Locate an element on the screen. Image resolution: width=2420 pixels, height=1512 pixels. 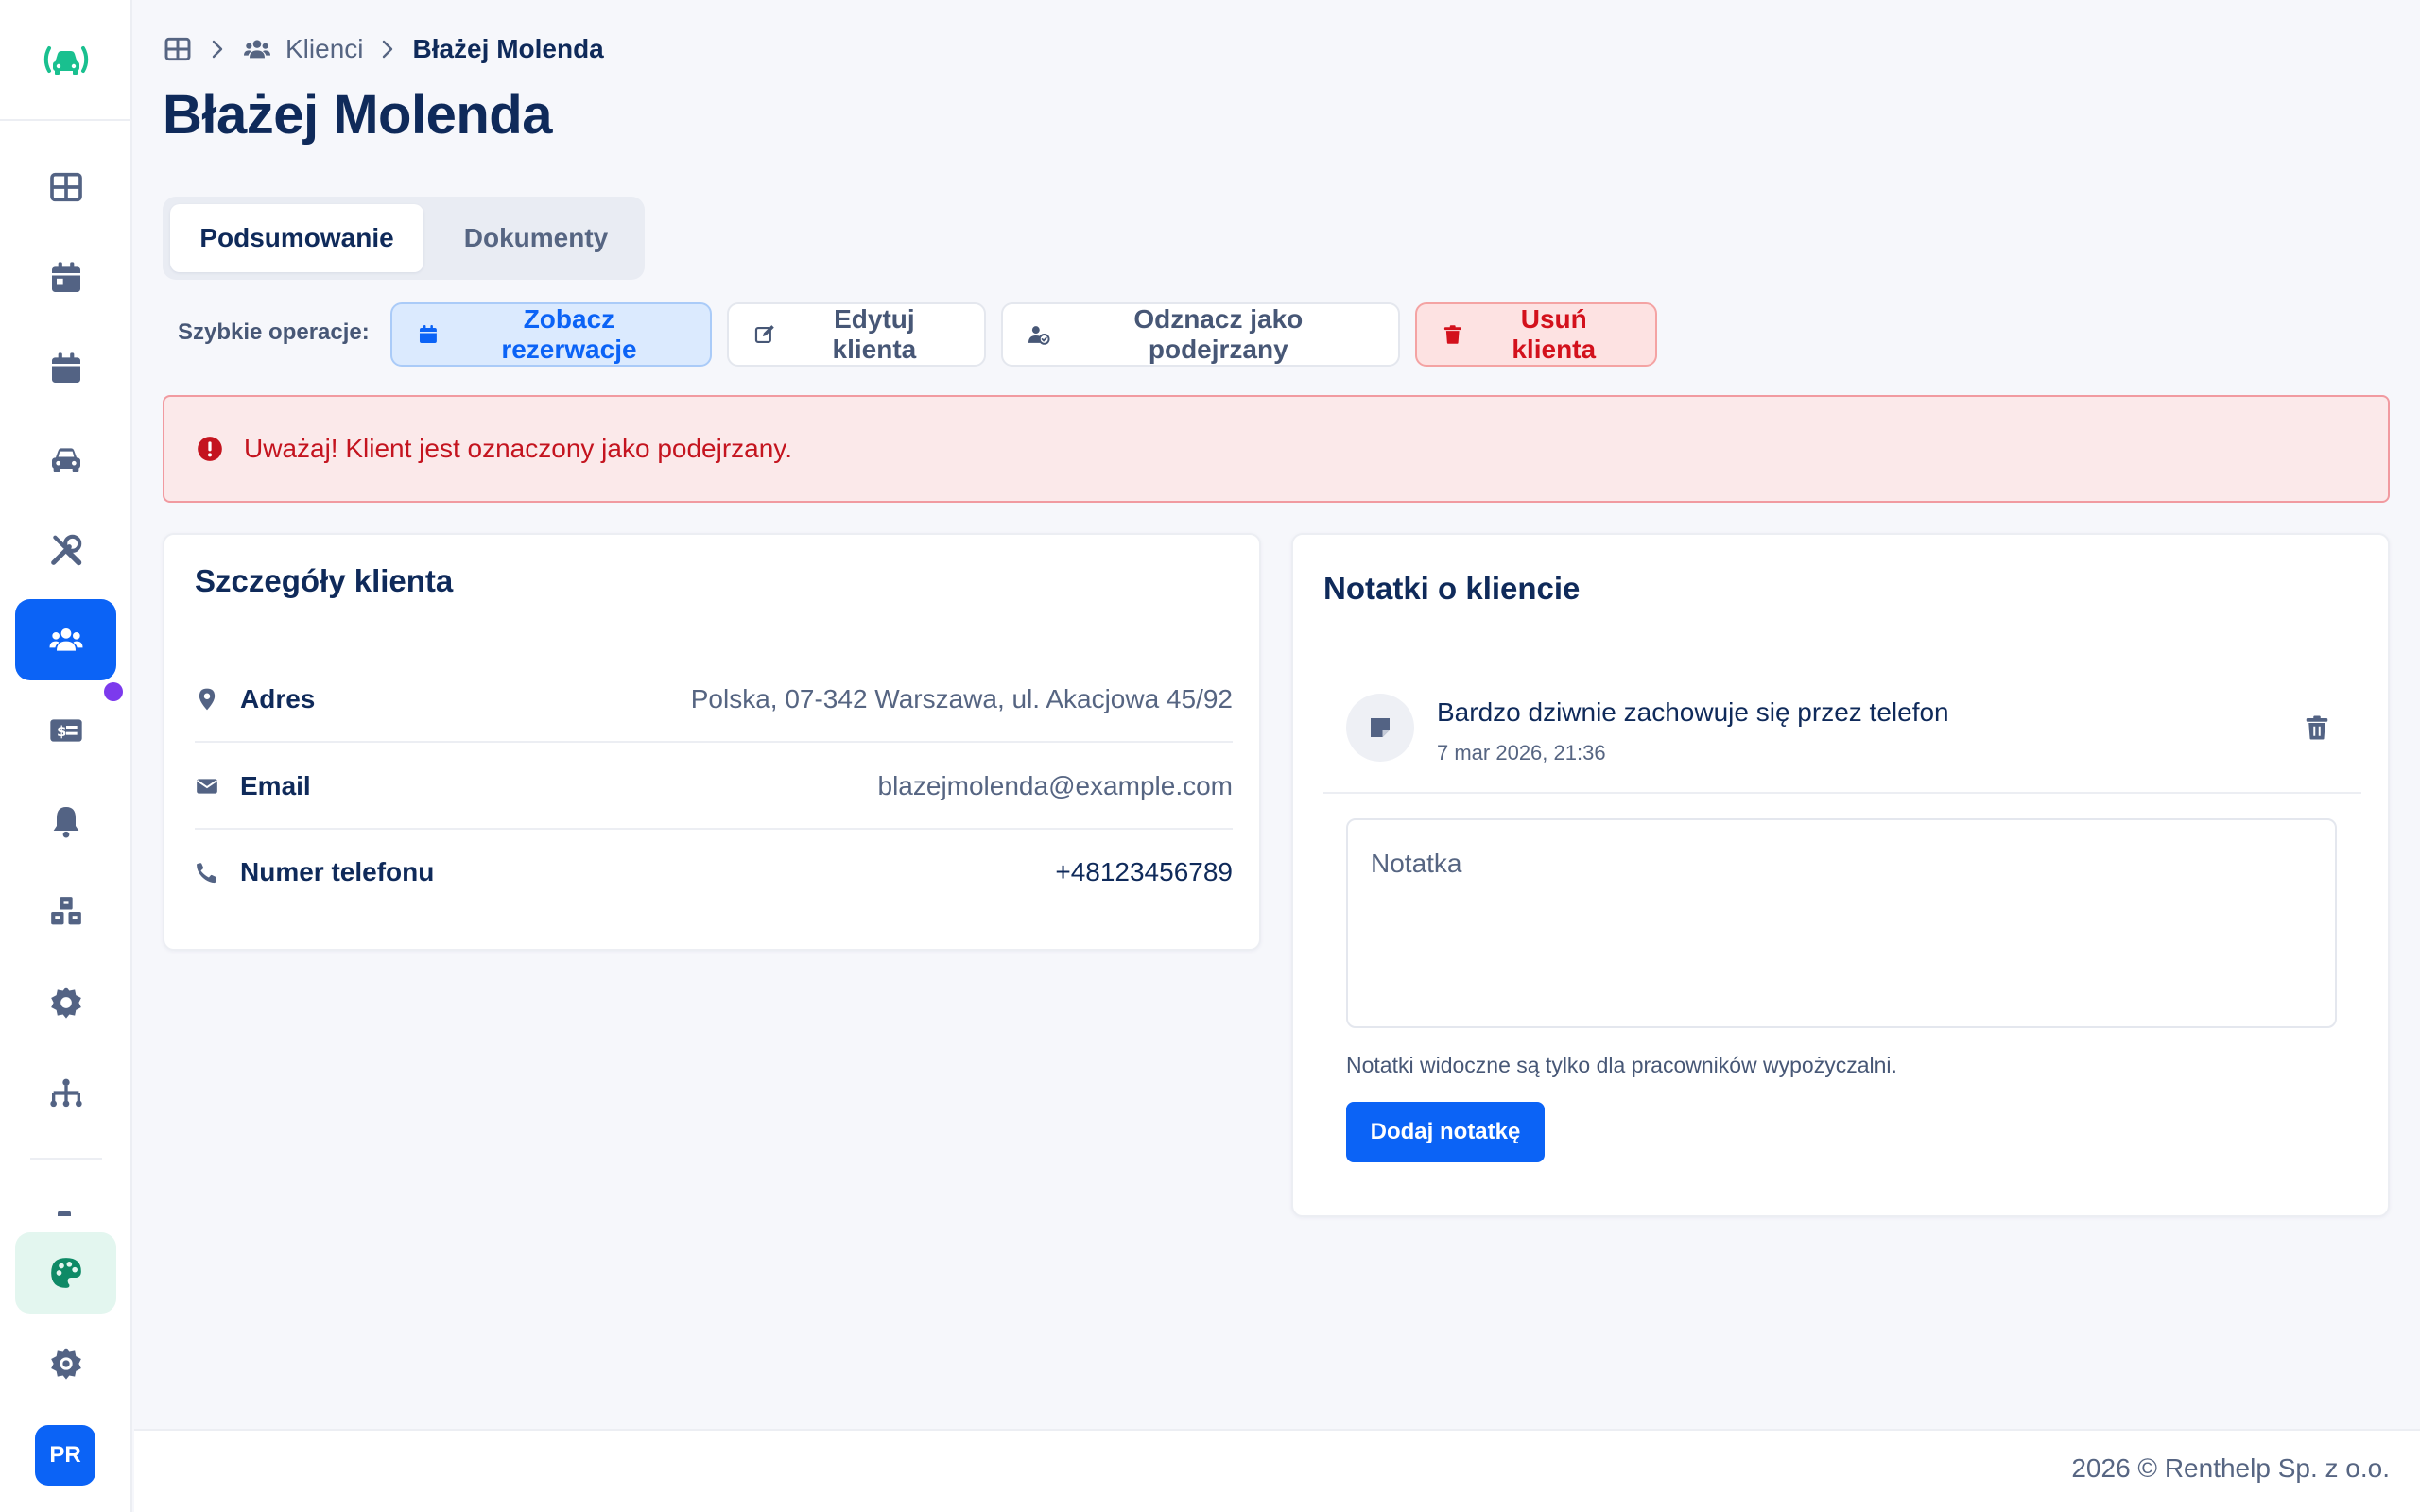
nav-service is located at coordinates (65, 550).